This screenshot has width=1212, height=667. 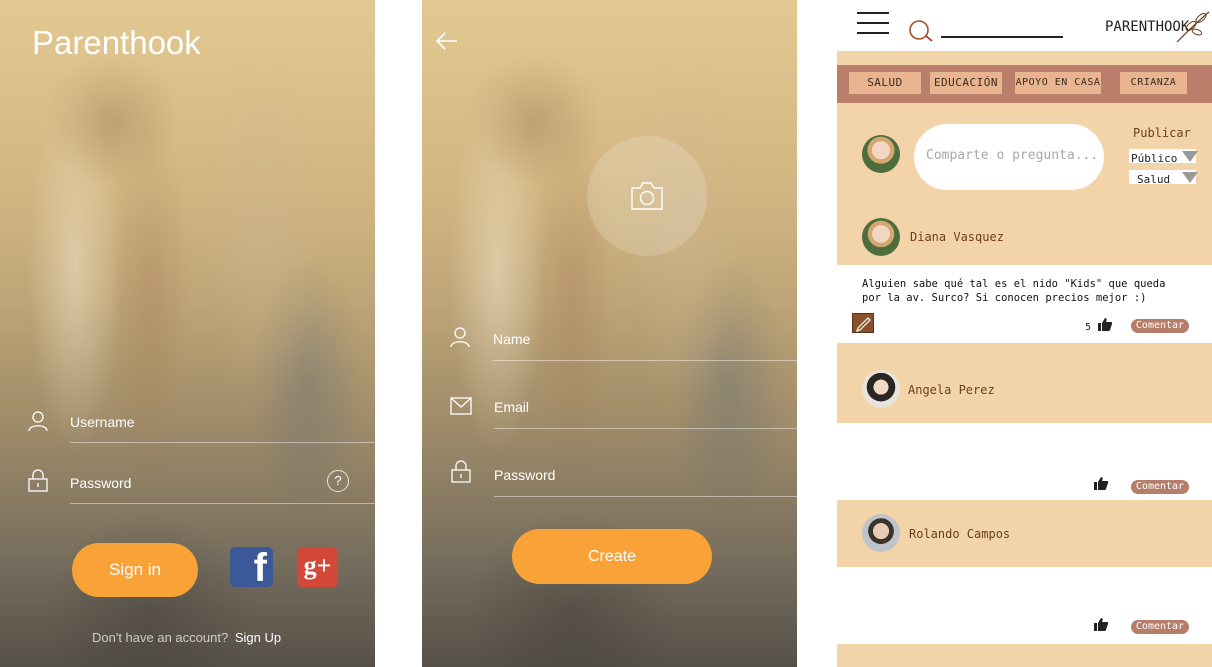 What do you see at coordinates (1024, 58) in the screenshot?
I see `category-bar` at bounding box center [1024, 58].